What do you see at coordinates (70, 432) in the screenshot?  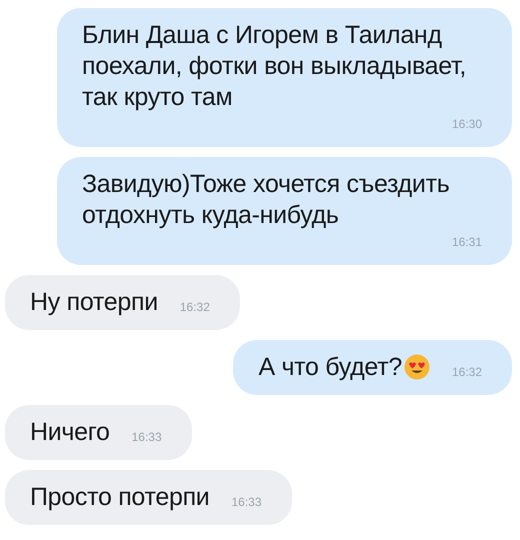 I see `message-text: Ничего` at bounding box center [70, 432].